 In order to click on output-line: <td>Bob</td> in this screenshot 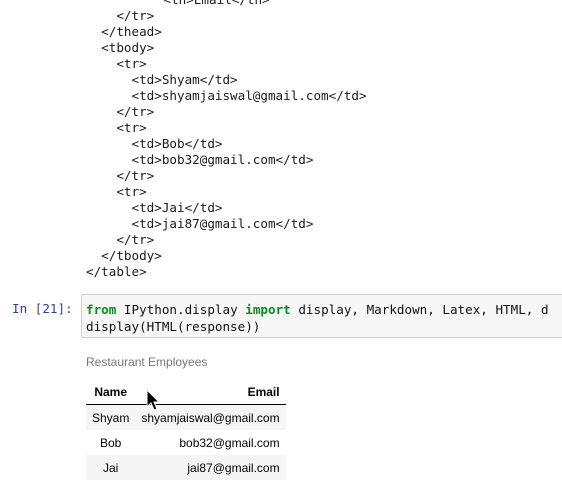, I will do `click(154, 143)`.